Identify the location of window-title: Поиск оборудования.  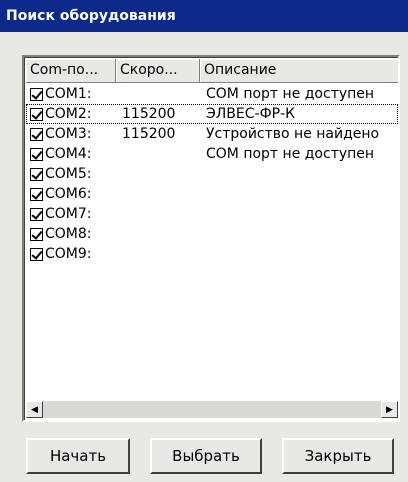
(204, 16).